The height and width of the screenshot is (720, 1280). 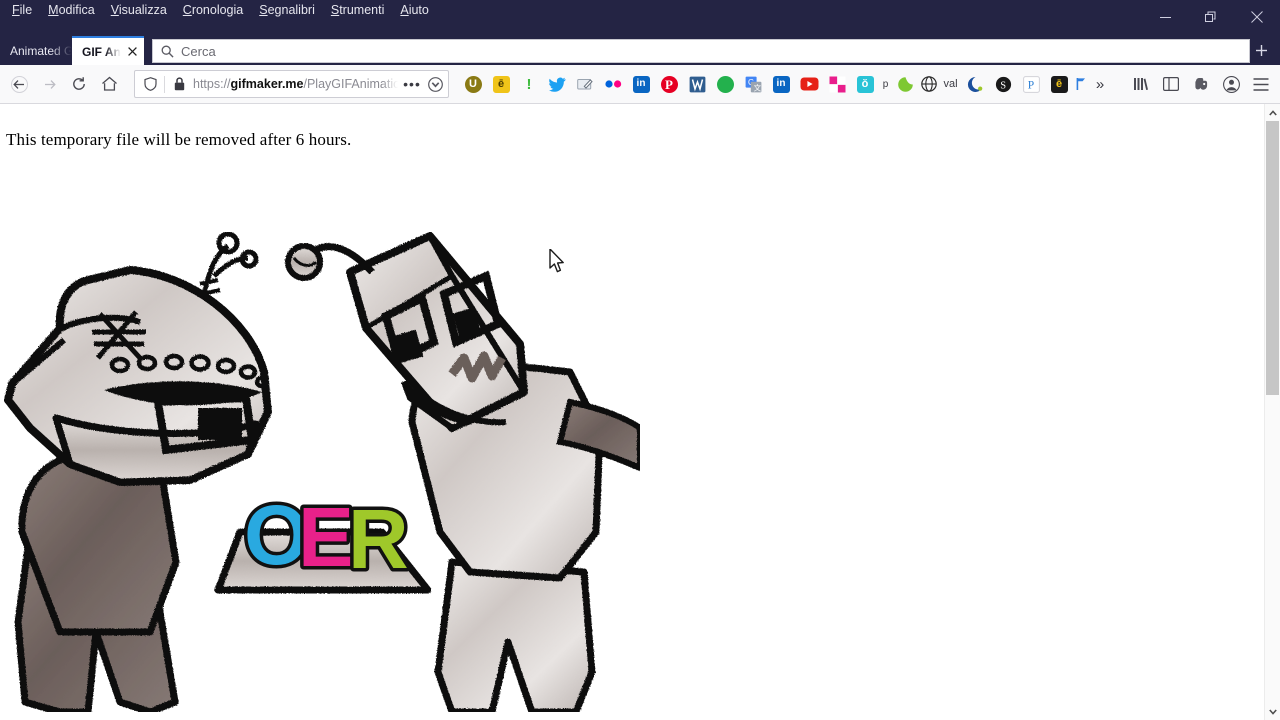 I want to click on linkedin-icon-2: in, so click(x=781, y=84).